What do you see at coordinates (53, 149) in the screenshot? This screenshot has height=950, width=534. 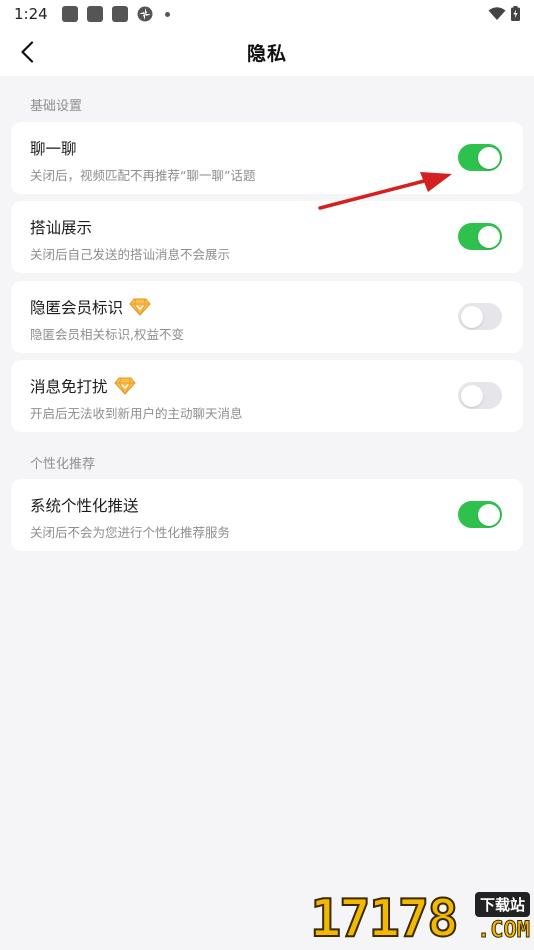 I see `setting-title: 聊一聊` at bounding box center [53, 149].